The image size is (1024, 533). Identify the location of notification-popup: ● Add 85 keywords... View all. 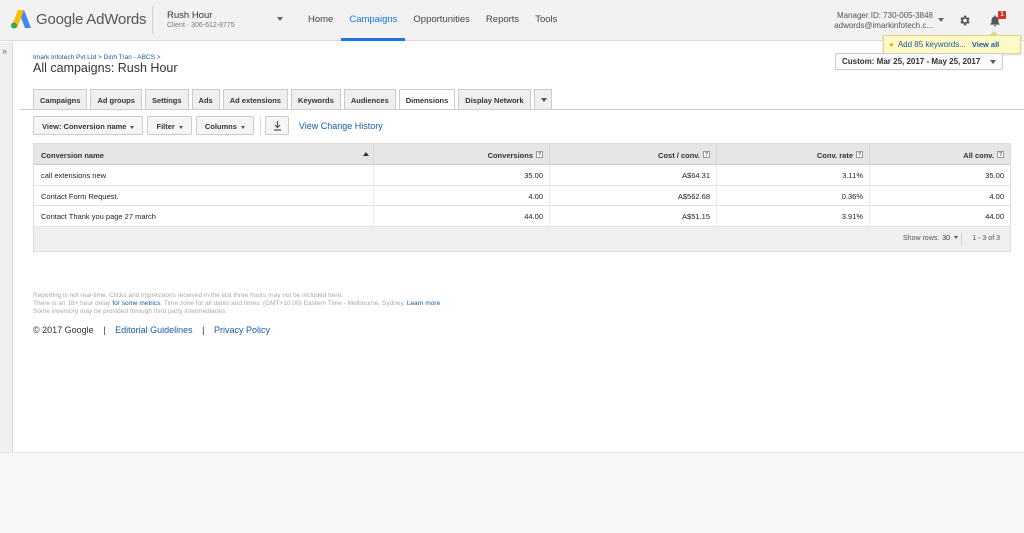
(952, 44).